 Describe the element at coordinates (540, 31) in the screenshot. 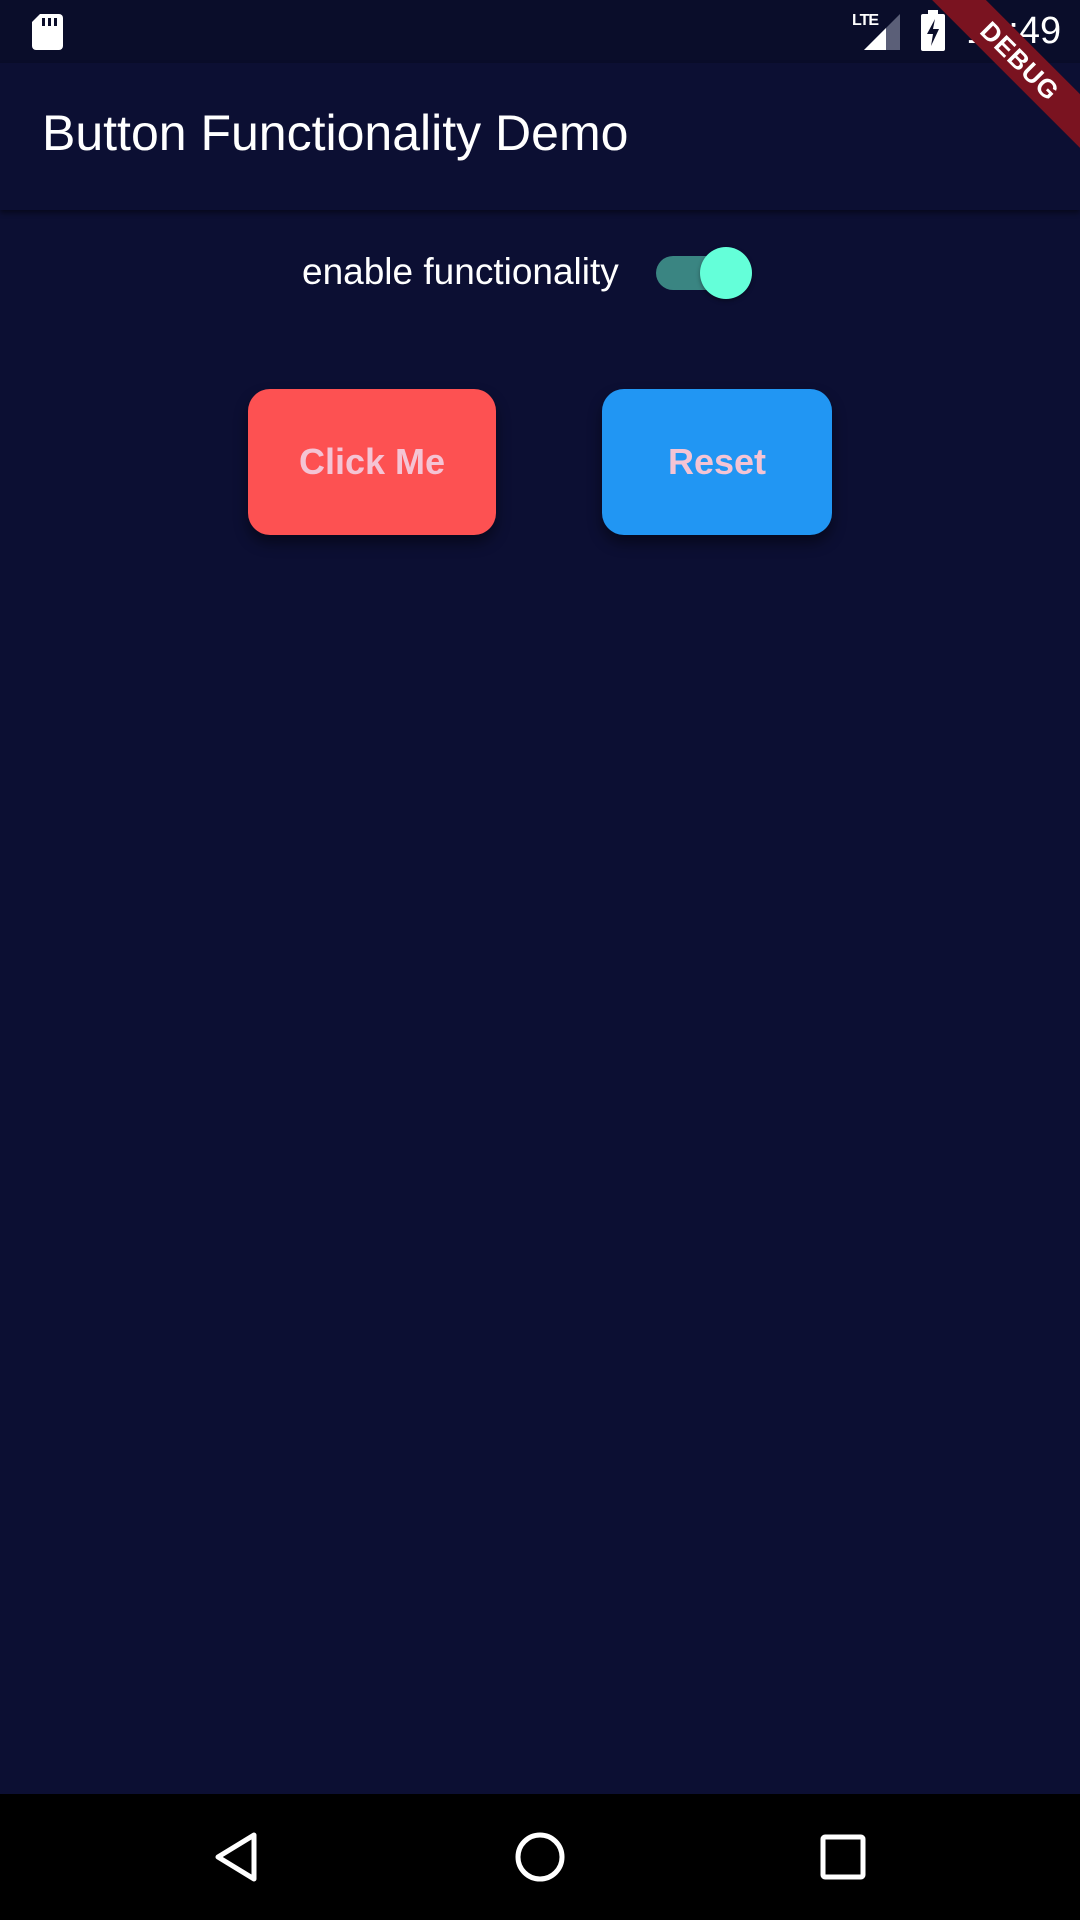

I see `status-bar: LTE 12:49` at that location.